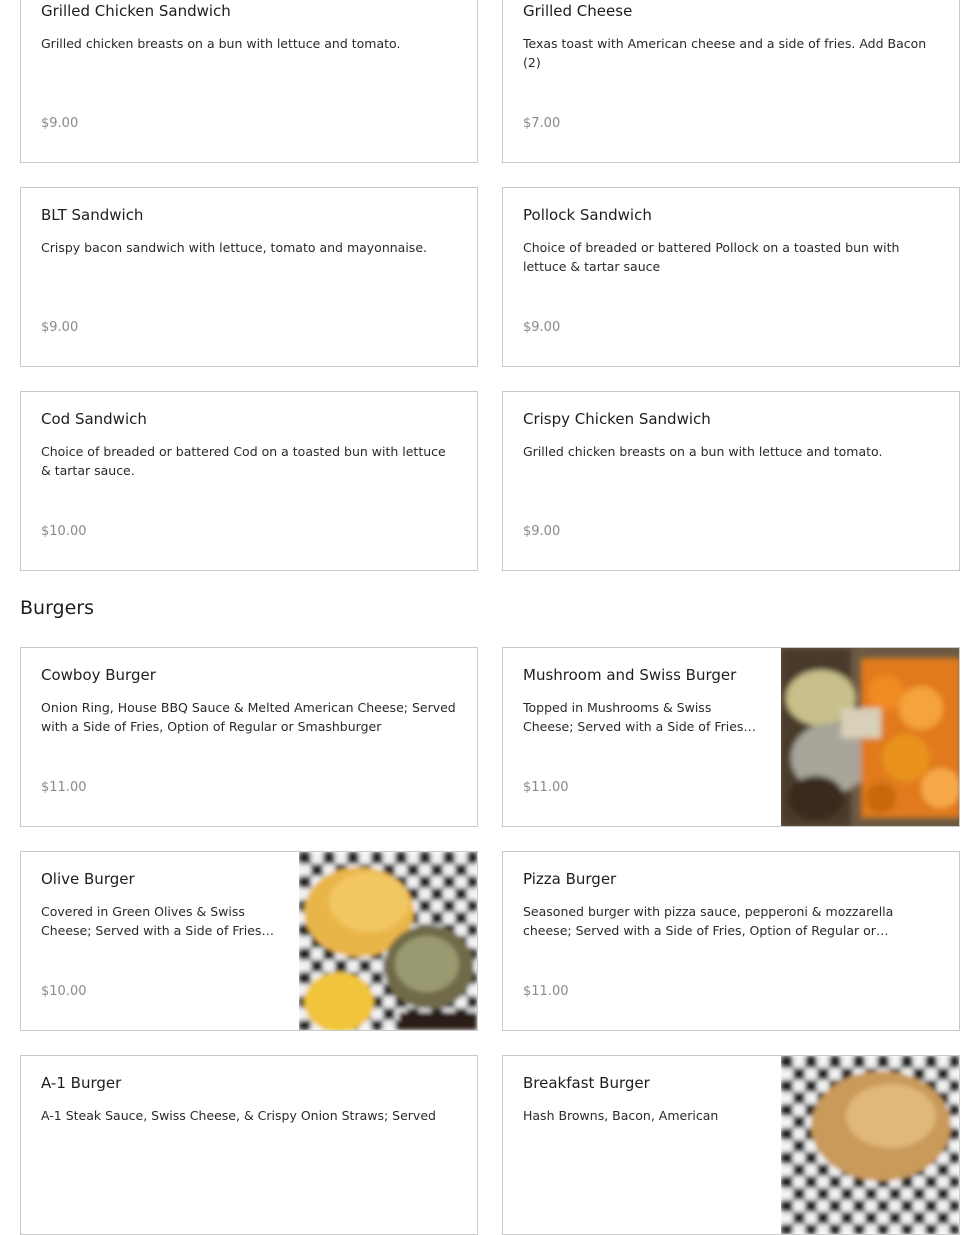 Image resolution: width=965 pixels, height=1235 pixels. Describe the element at coordinates (136, 11) in the screenshot. I see `menu-item-title: Grilled Chicken Sandwich` at that location.